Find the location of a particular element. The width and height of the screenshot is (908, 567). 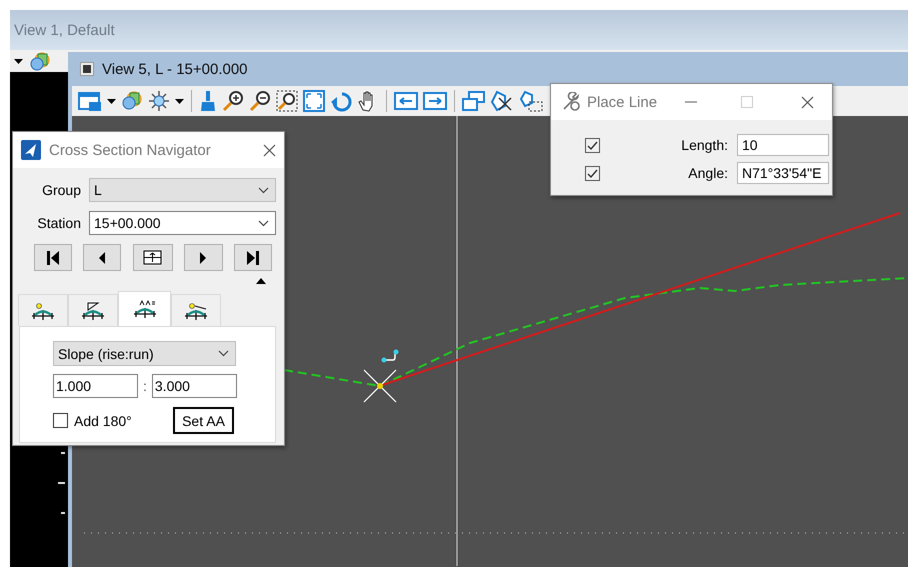

previous-view-icon is located at coordinates (406, 101).